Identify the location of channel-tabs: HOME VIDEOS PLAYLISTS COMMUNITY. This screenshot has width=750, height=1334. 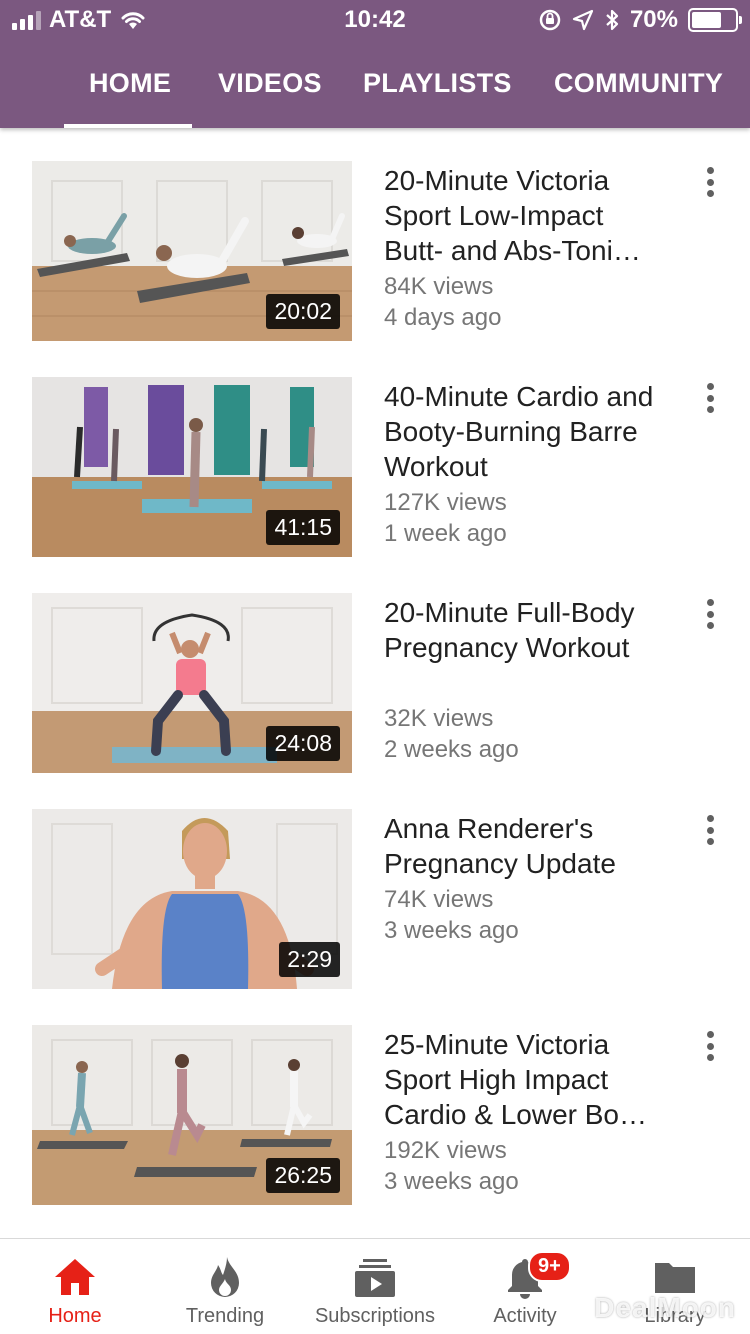
(375, 91).